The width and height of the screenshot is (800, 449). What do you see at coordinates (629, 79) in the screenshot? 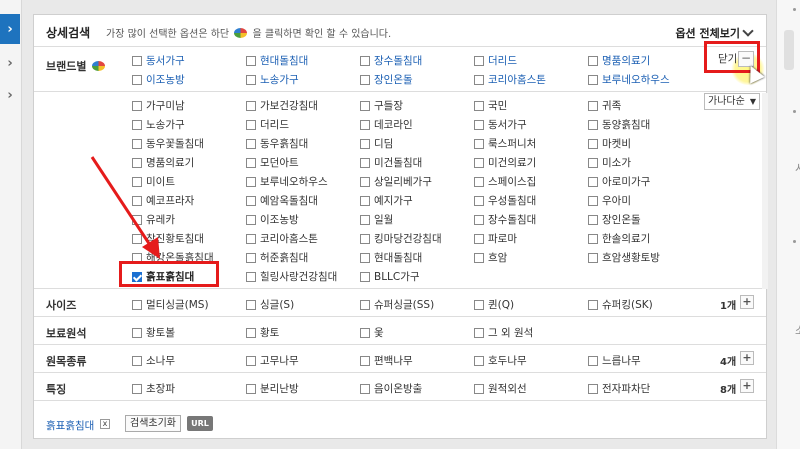
I see `brand-favorite-option: 보루네오하우스` at bounding box center [629, 79].